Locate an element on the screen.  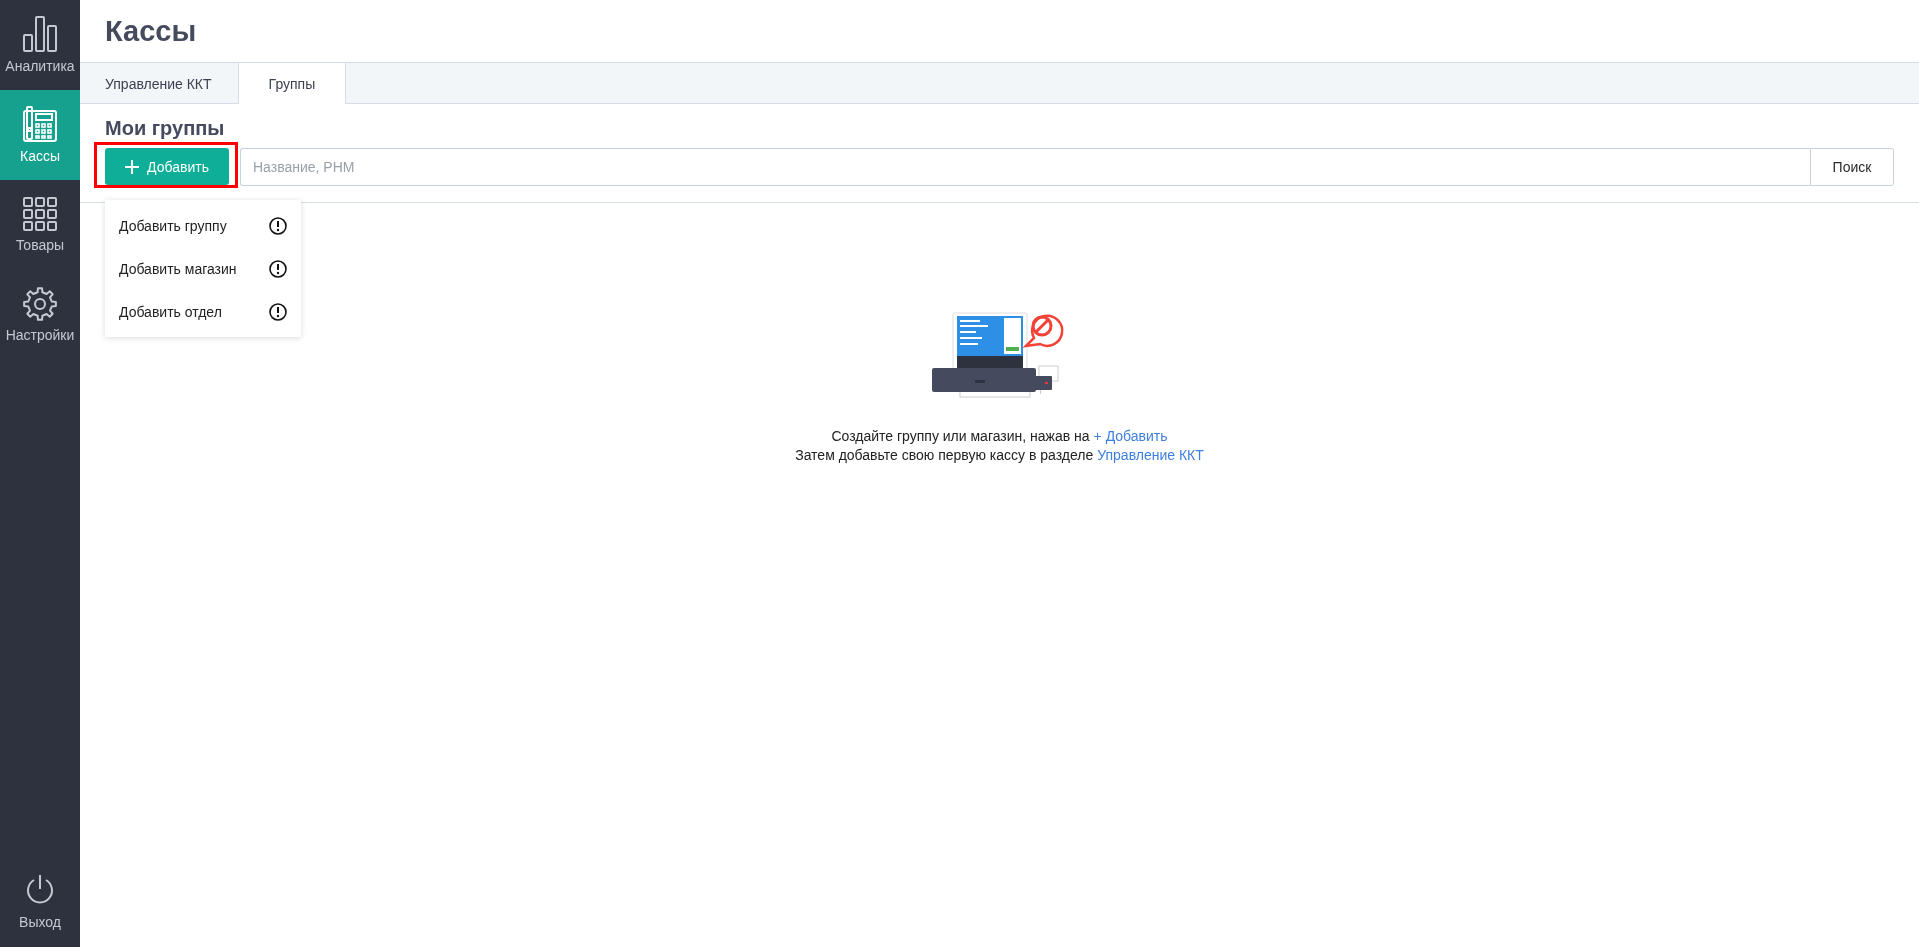
grid-icon is located at coordinates (40, 214).